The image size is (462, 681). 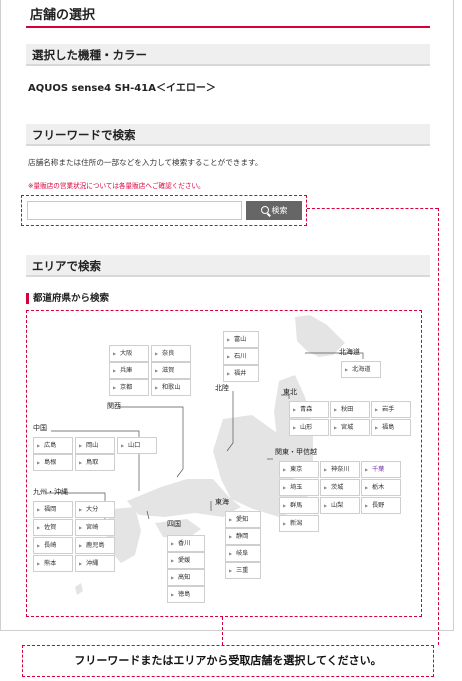 What do you see at coordinates (438, 426) in the screenshot?
I see `callout-connector-right` at bounding box center [438, 426].